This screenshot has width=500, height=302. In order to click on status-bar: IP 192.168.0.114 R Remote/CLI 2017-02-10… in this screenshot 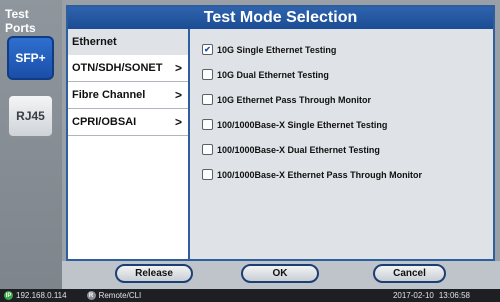, I will do `click(250, 295)`.